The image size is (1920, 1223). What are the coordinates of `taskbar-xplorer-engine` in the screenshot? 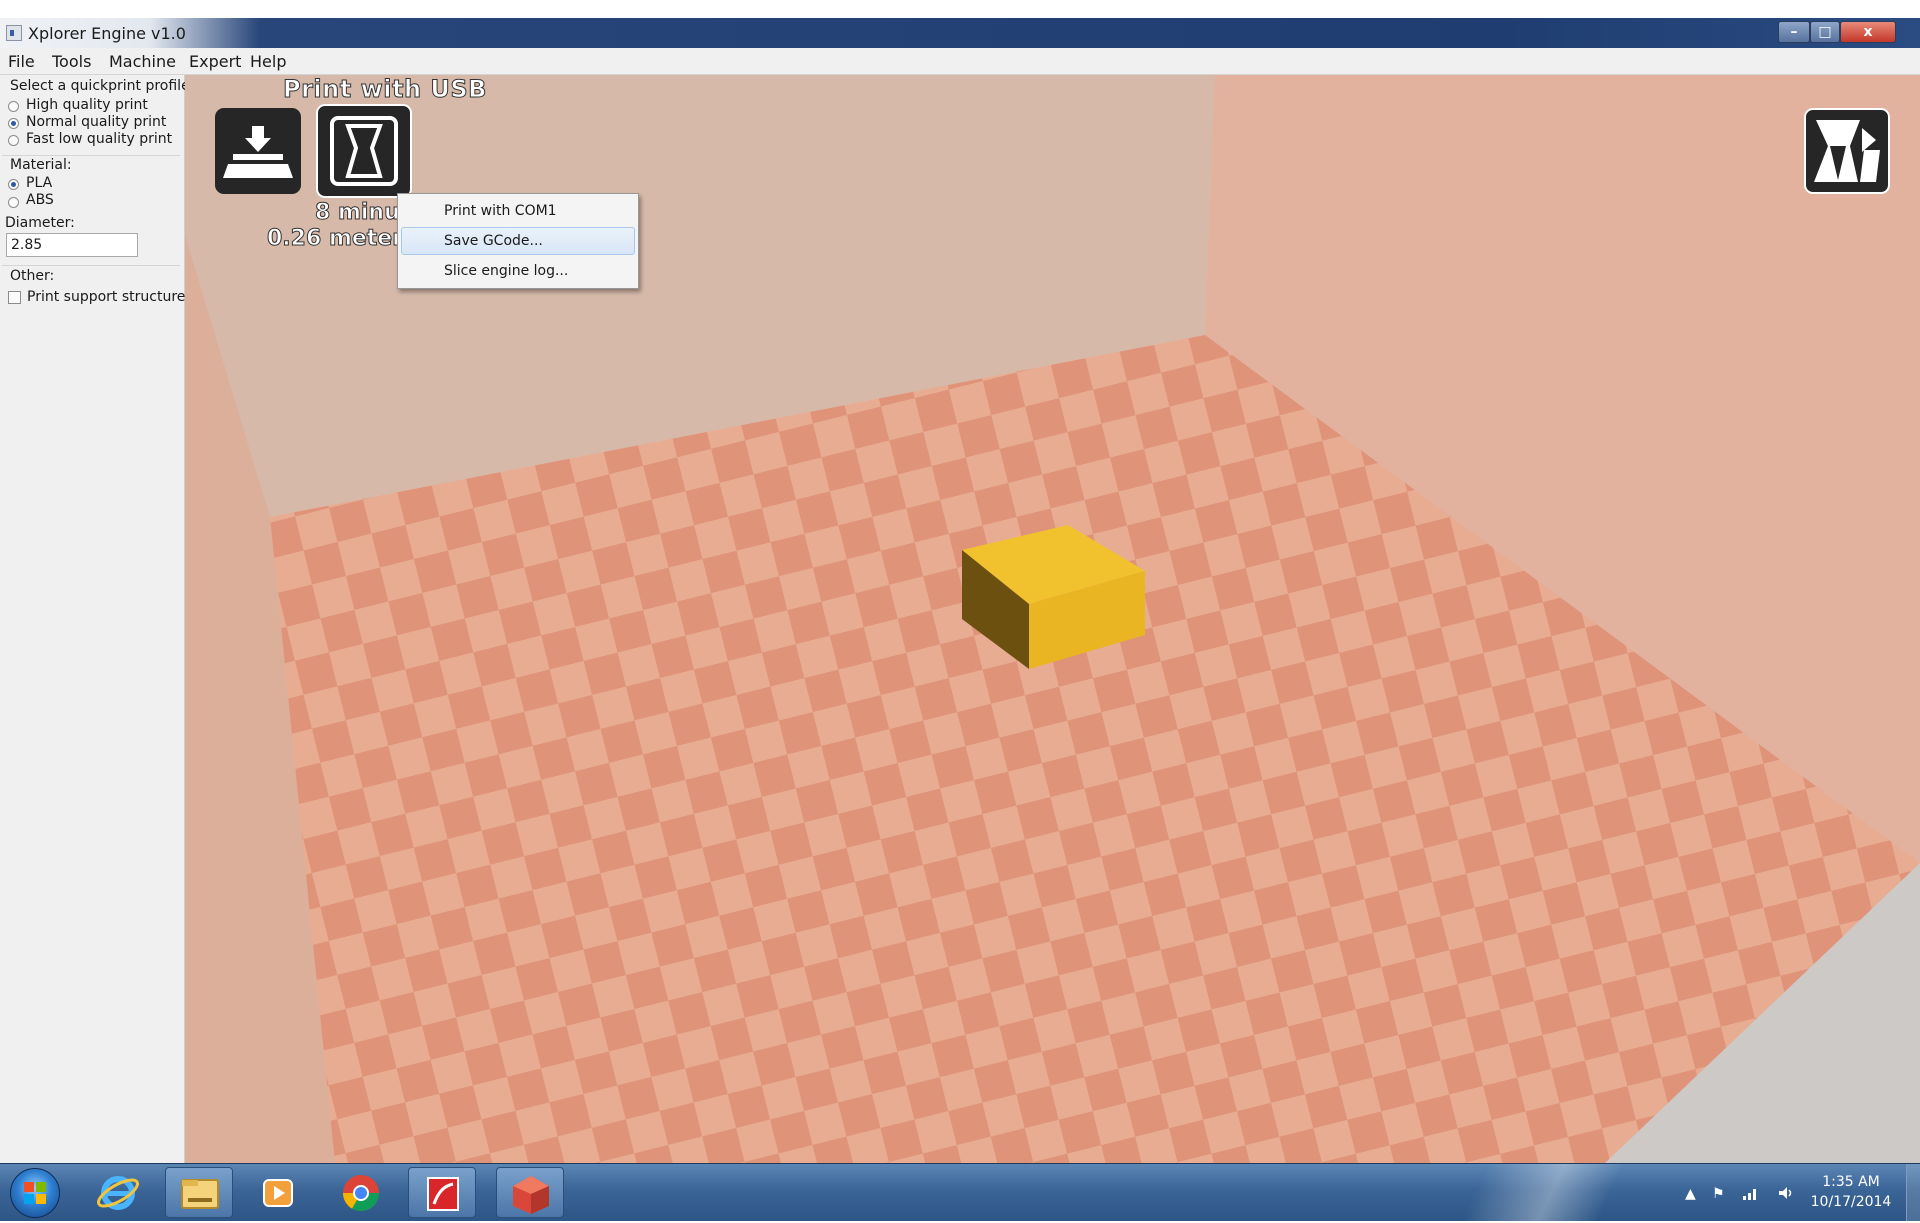 It's located at (530, 1192).